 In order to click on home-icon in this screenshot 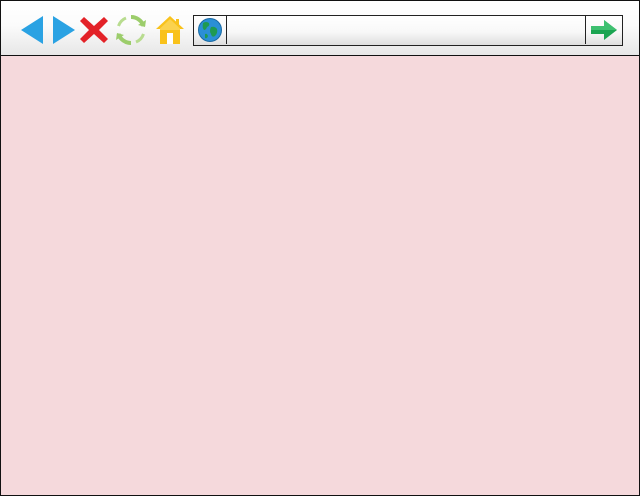, I will do `click(170, 30)`.